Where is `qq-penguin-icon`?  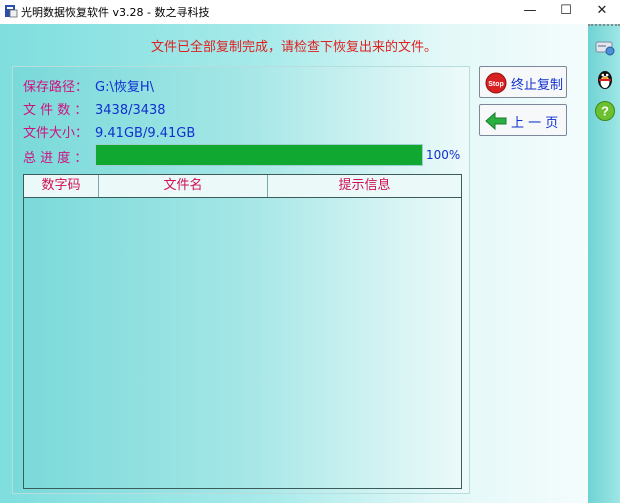 qq-penguin-icon is located at coordinates (605, 79).